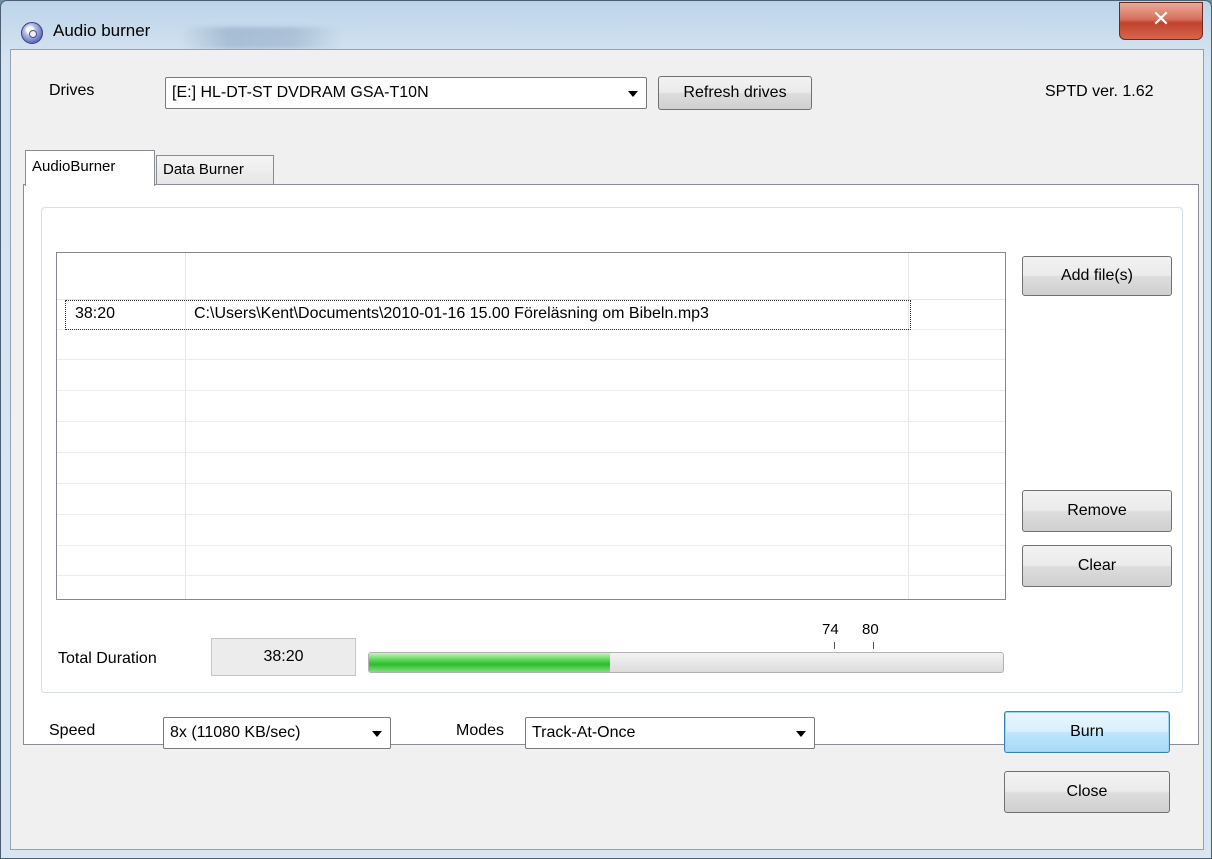 The height and width of the screenshot is (859, 1212). Describe the element at coordinates (1099, 91) in the screenshot. I see `sptd-version: SPTD ver. 1.62` at that location.